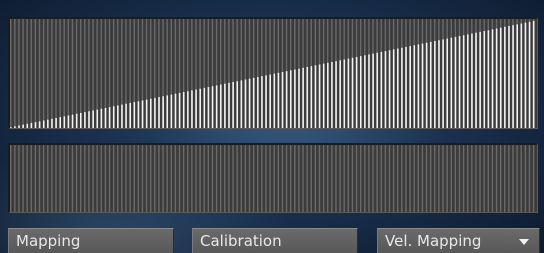 This screenshot has height=253, width=544. I want to click on calibration-button: Calibration, so click(275, 240).